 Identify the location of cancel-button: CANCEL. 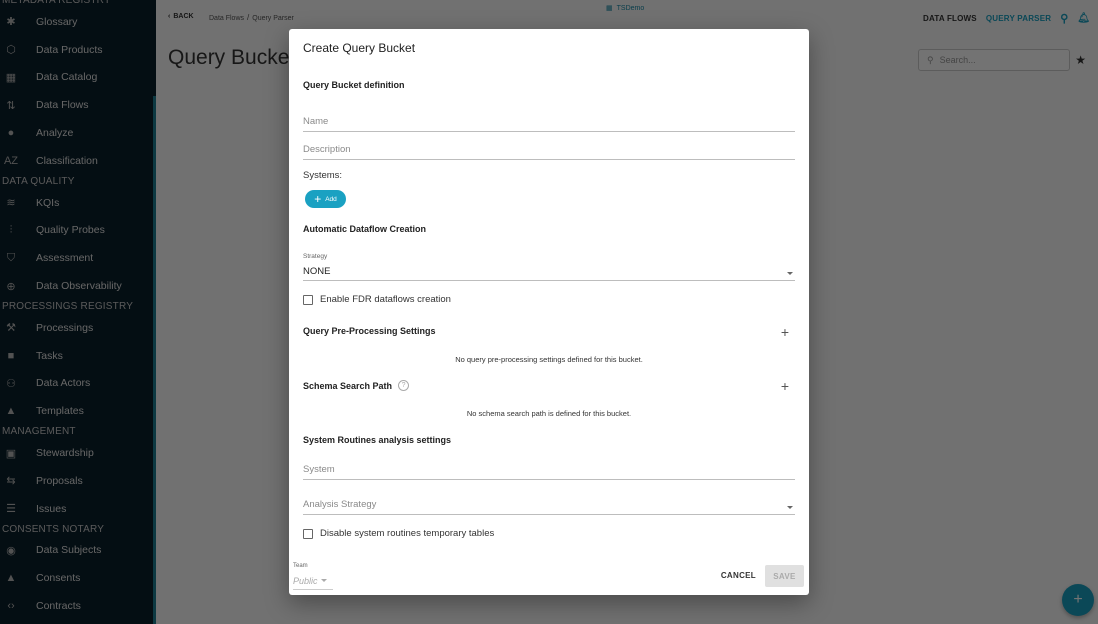
(738, 575).